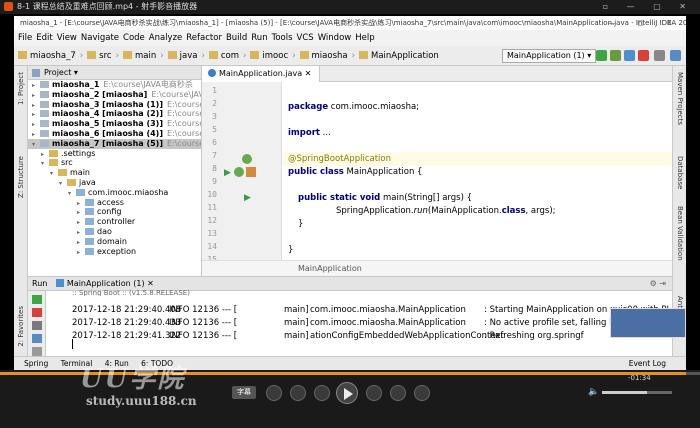  I want to click on structure-icon, so click(675, 55).